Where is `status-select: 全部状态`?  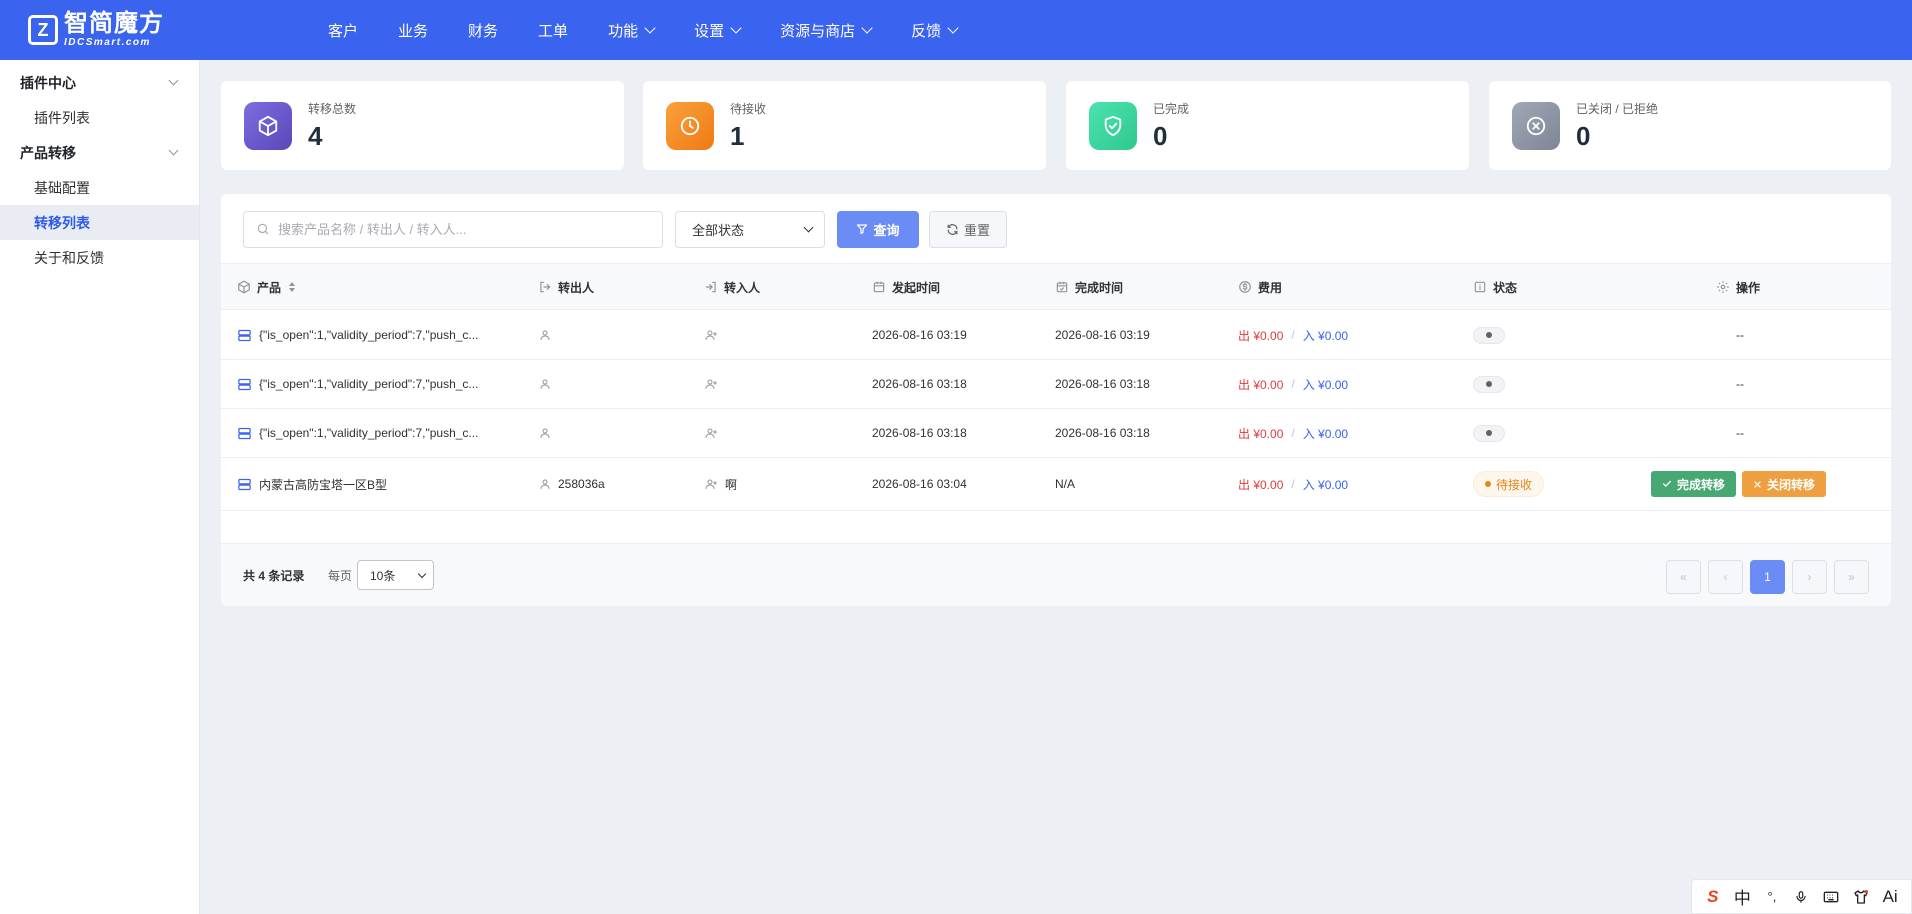
status-select: 全部状态 is located at coordinates (750, 229).